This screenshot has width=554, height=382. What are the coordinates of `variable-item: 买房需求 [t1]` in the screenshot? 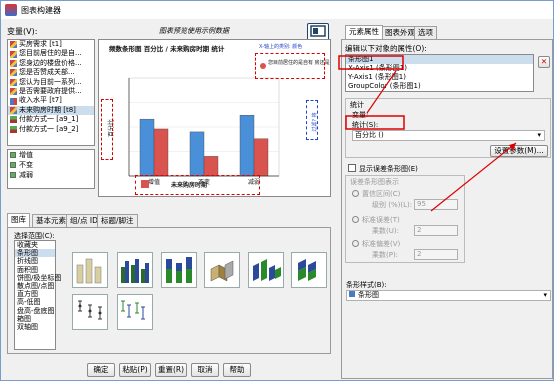 It's located at (51, 44).